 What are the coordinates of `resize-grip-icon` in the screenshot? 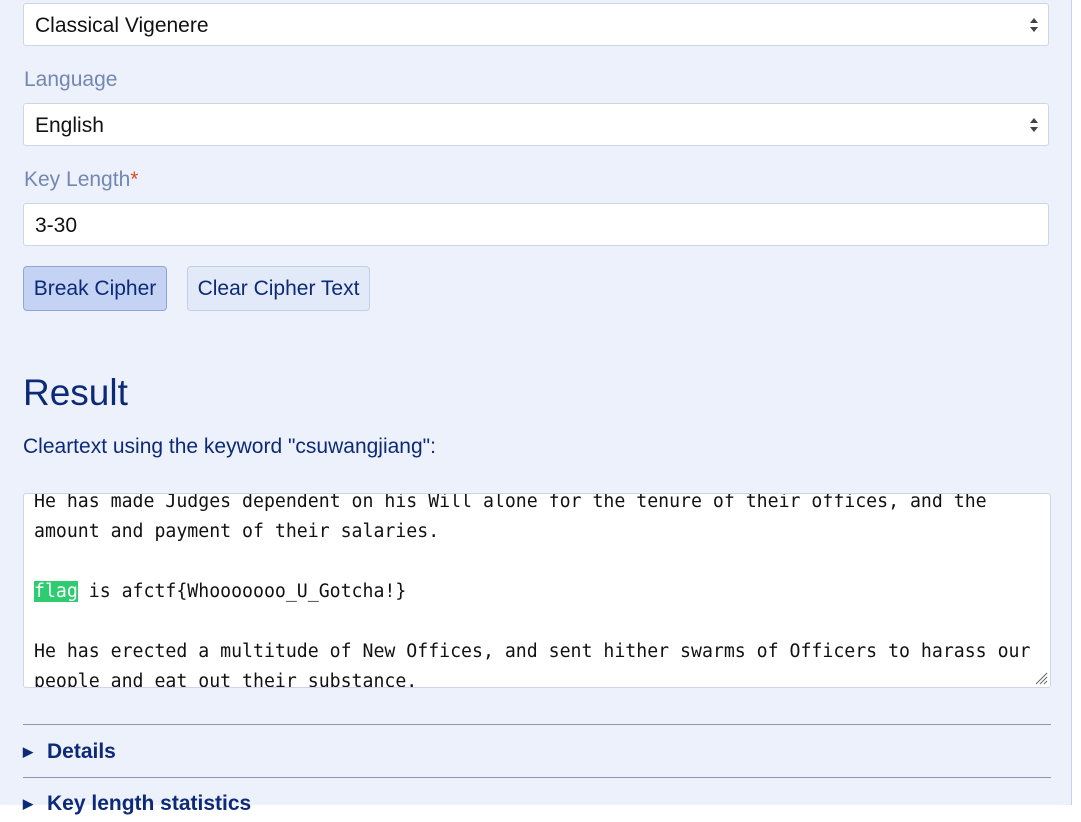 It's located at (1041, 678).